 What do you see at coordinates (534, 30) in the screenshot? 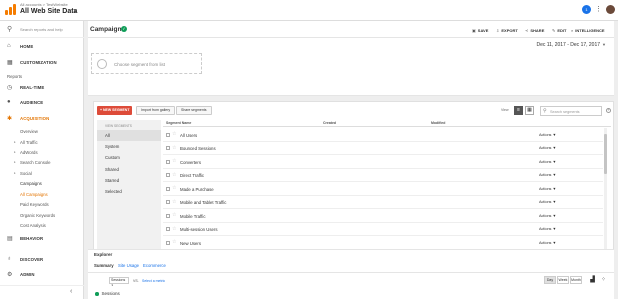
I see `share-button: ≺ SHARE` at bounding box center [534, 30].